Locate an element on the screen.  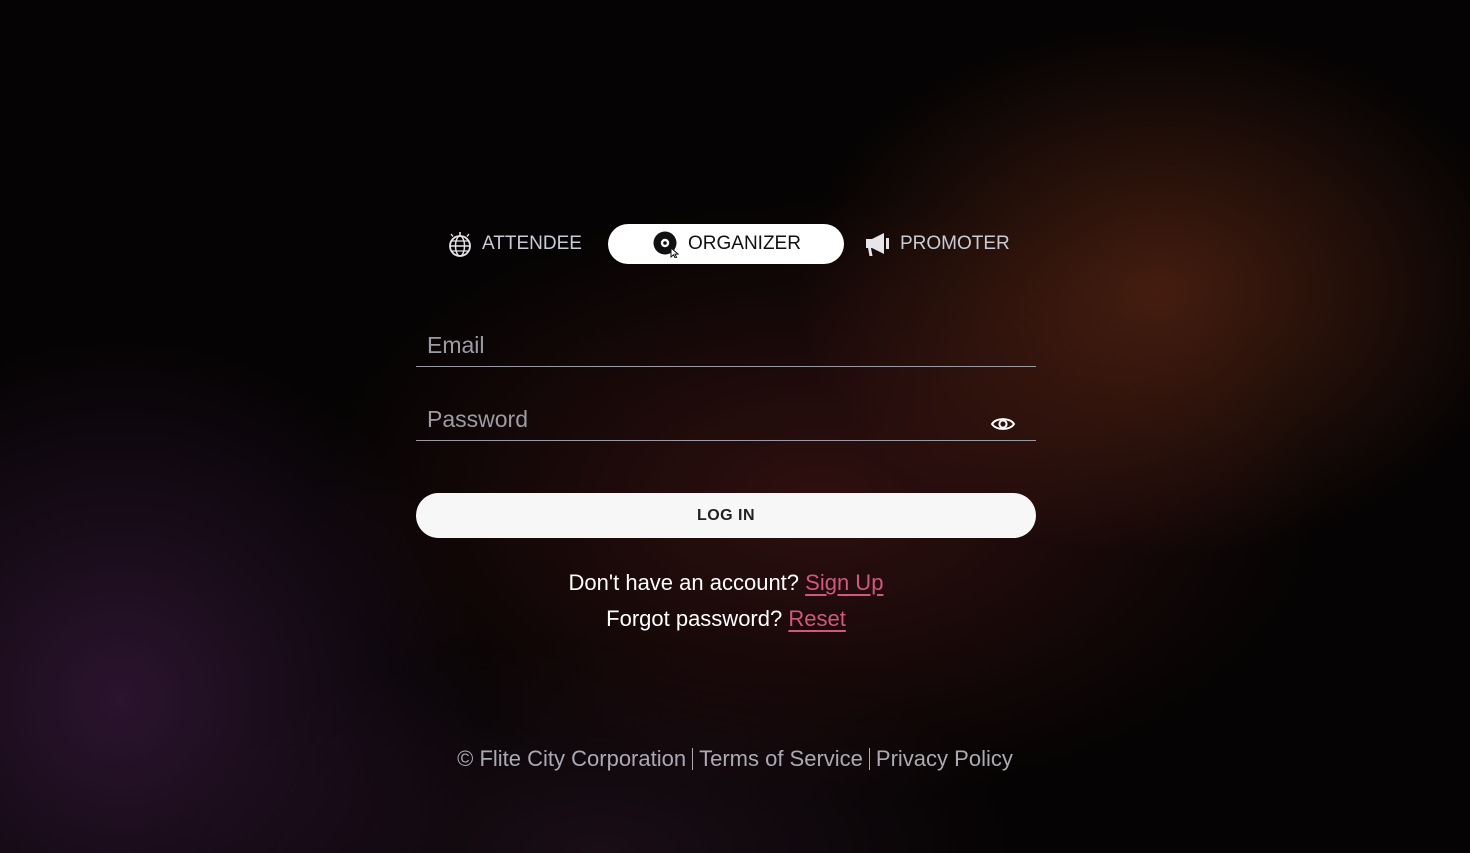
privacy-link: Privacy Policy is located at coordinates (944, 758).